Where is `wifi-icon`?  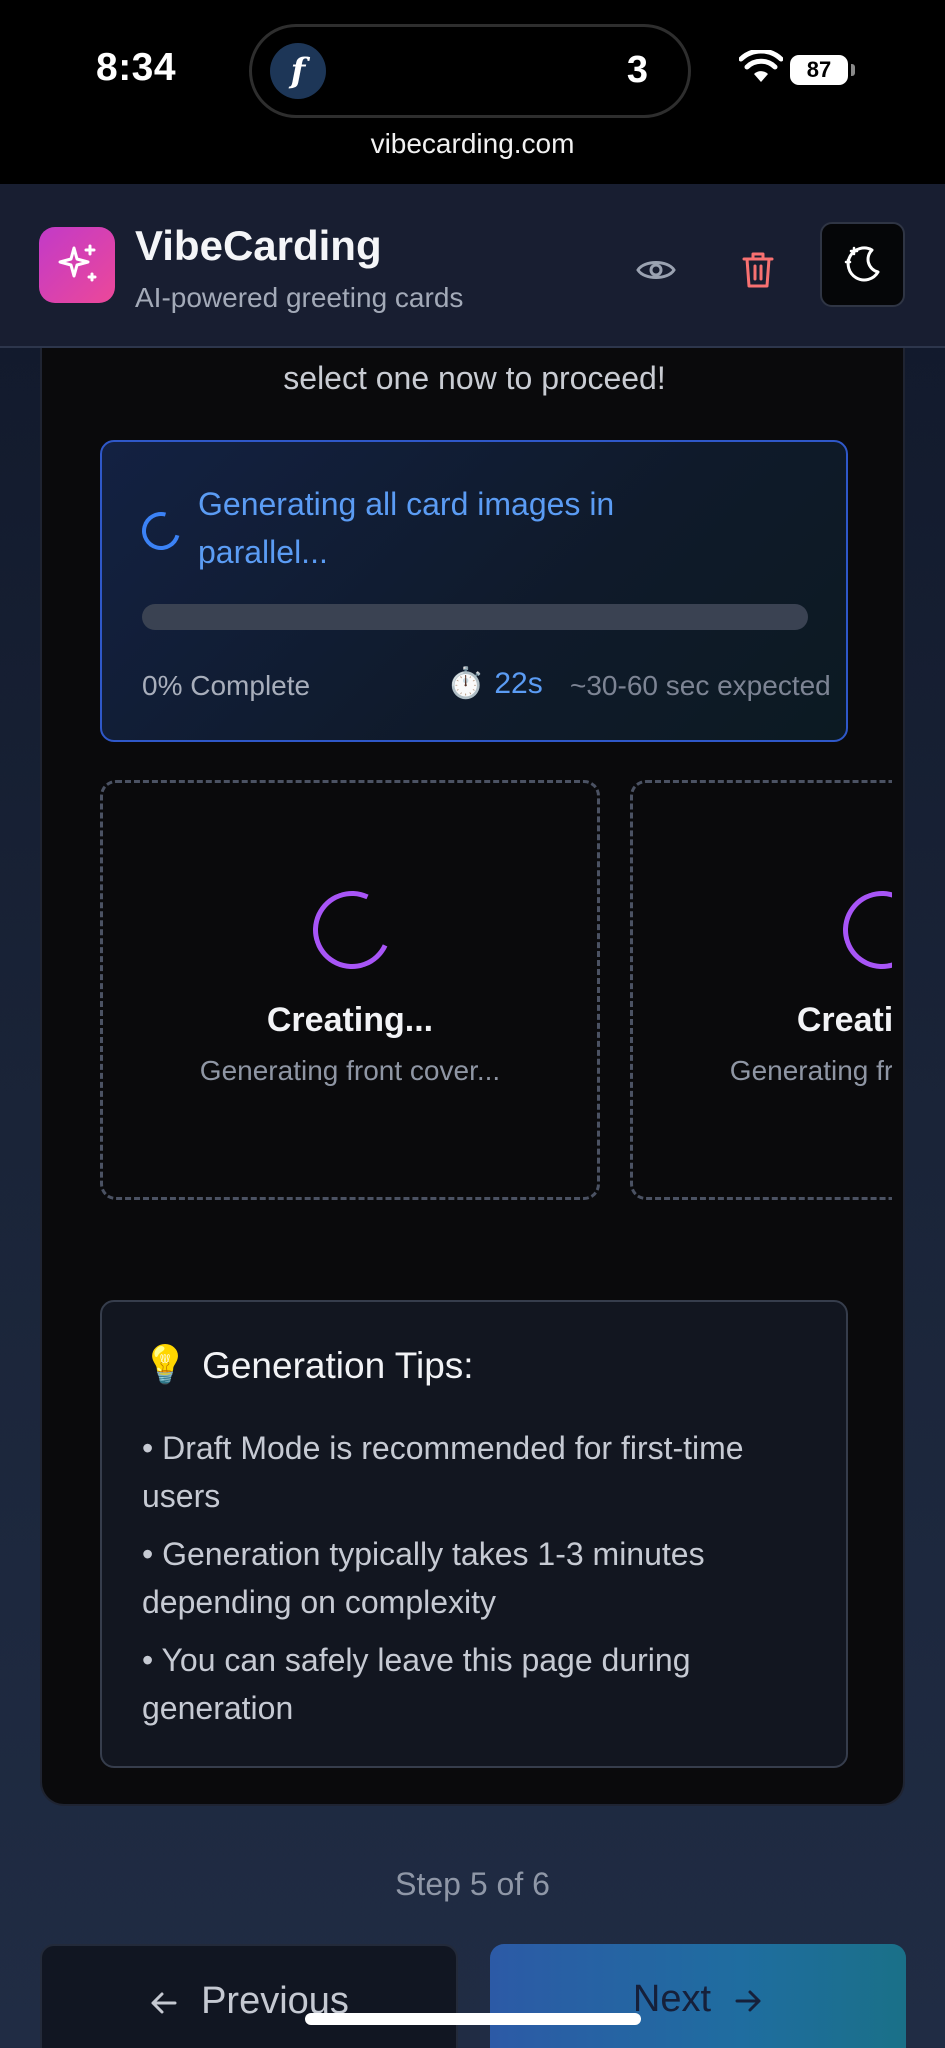 wifi-icon is located at coordinates (761, 66).